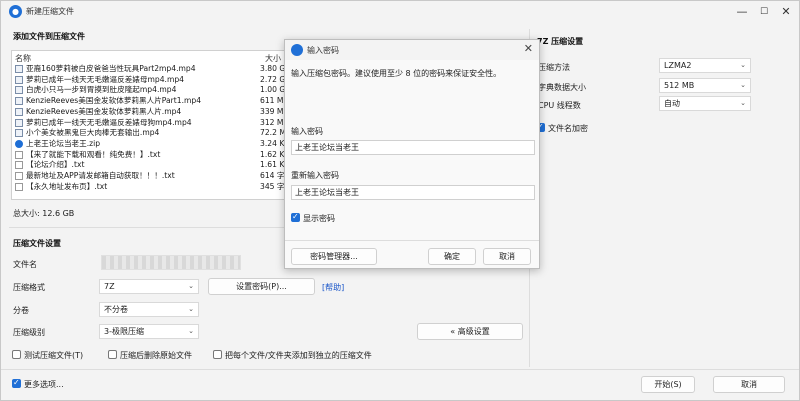  What do you see at coordinates (109, 122) in the screenshot?
I see `file-name: 萝莉已成年一线天无毛嫩逼反差婊母狗mp4.mp4` at bounding box center [109, 122].